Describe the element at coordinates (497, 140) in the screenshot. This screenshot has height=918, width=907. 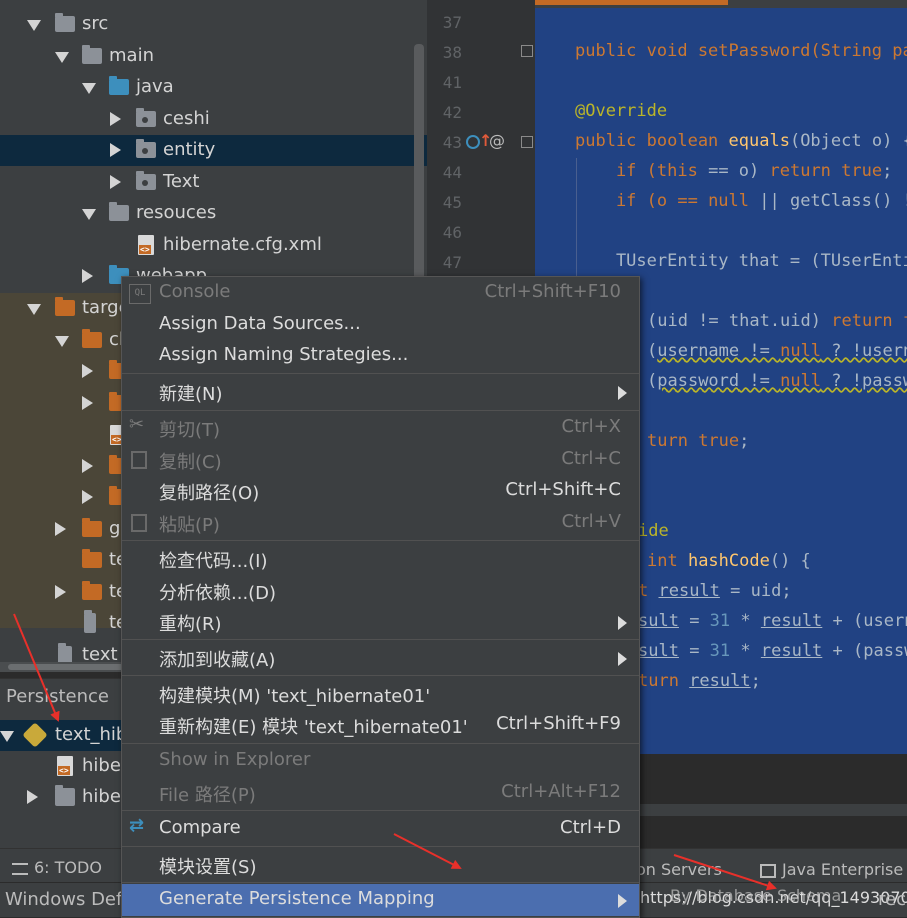
I see `annotation-at-icon: @` at that location.